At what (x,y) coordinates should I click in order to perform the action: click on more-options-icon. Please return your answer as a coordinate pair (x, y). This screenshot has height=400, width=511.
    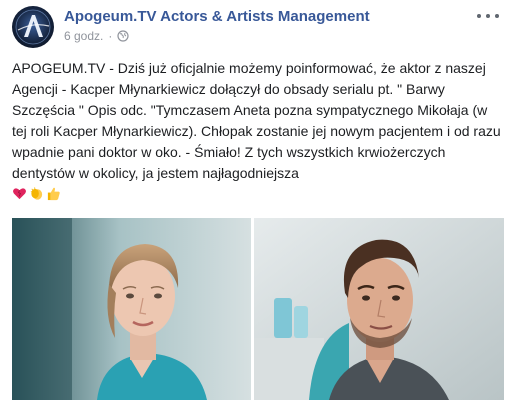
    Looking at the image, I should click on (488, 16).